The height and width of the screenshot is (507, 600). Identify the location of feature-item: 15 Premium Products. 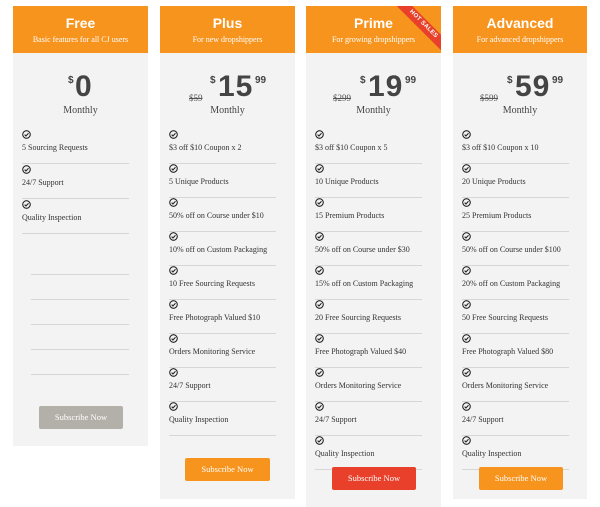
(368, 215).